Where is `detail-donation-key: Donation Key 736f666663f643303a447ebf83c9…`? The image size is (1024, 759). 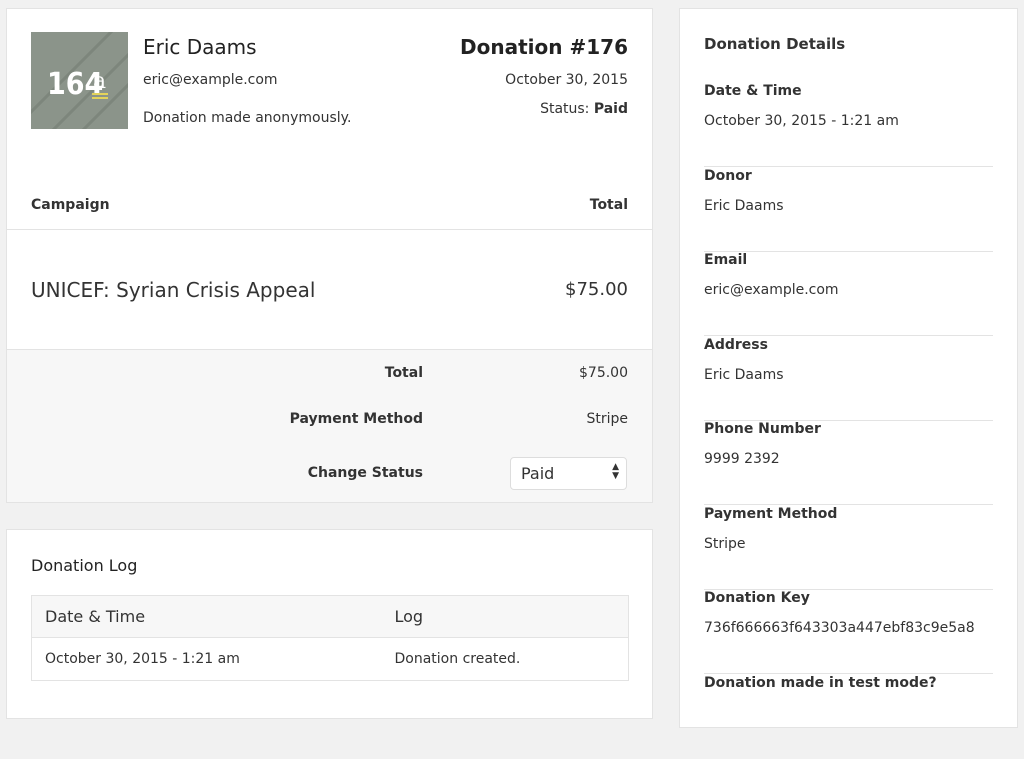
detail-donation-key: Donation Key 736f666663f643303a447ebf83c9… is located at coordinates (848, 632).